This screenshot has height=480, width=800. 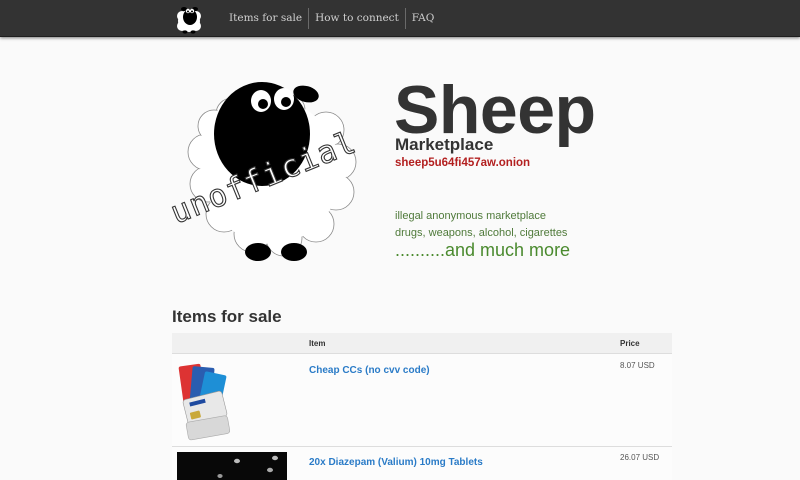 What do you see at coordinates (317, 343) in the screenshot?
I see `column-header-item: Item` at bounding box center [317, 343].